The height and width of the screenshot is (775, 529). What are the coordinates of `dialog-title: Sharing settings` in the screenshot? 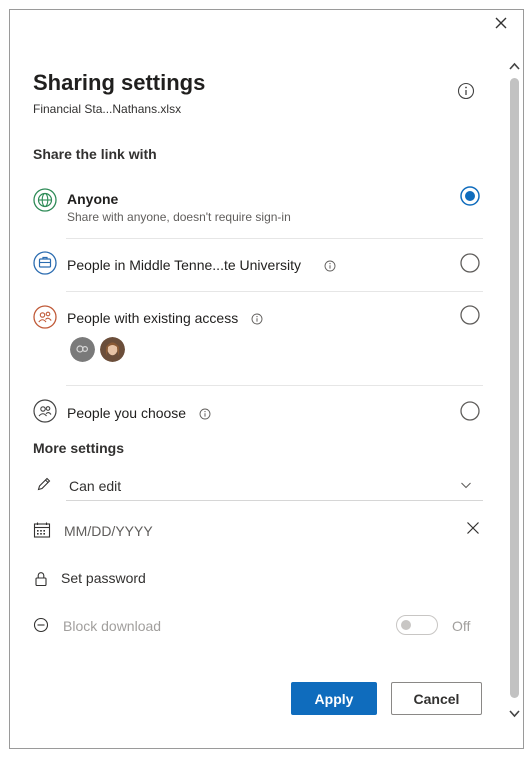 It's located at (119, 82).